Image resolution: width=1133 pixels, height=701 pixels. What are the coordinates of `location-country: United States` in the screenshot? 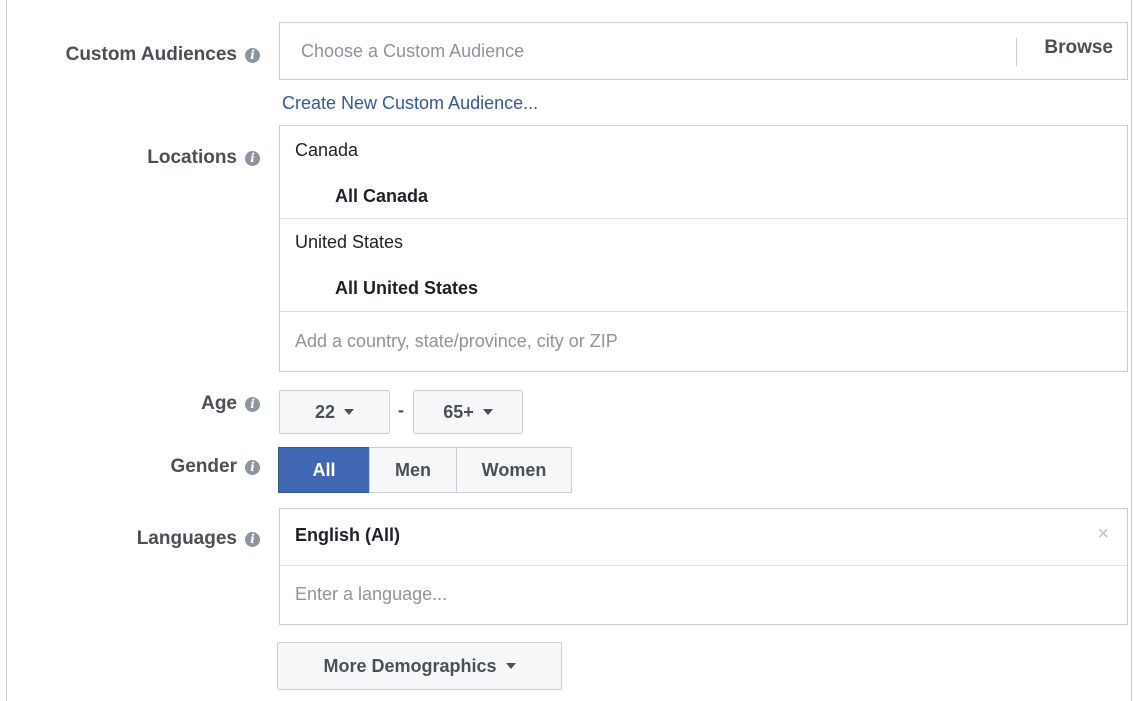 It's located at (349, 242).